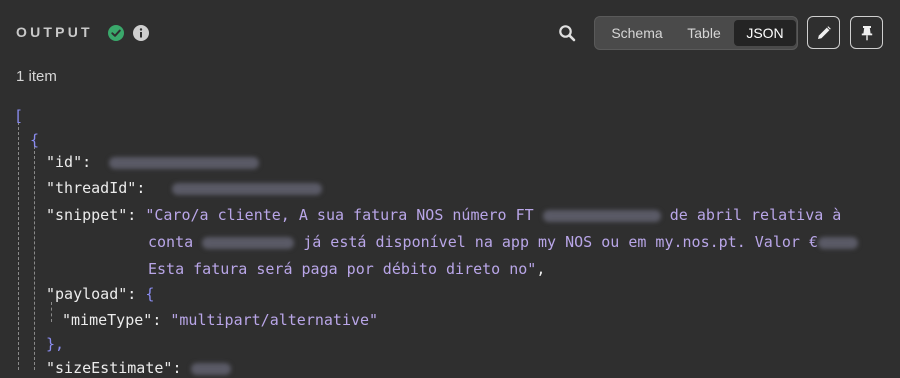 The width and height of the screenshot is (900, 378). What do you see at coordinates (116, 33) in the screenshot?
I see `success-check-icon` at bounding box center [116, 33].